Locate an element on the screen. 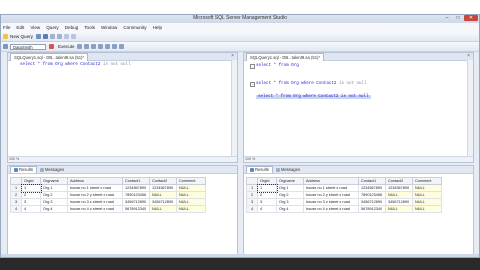 The width and height of the screenshot is (480, 270). paste-icon is located at coordinates (59, 36).